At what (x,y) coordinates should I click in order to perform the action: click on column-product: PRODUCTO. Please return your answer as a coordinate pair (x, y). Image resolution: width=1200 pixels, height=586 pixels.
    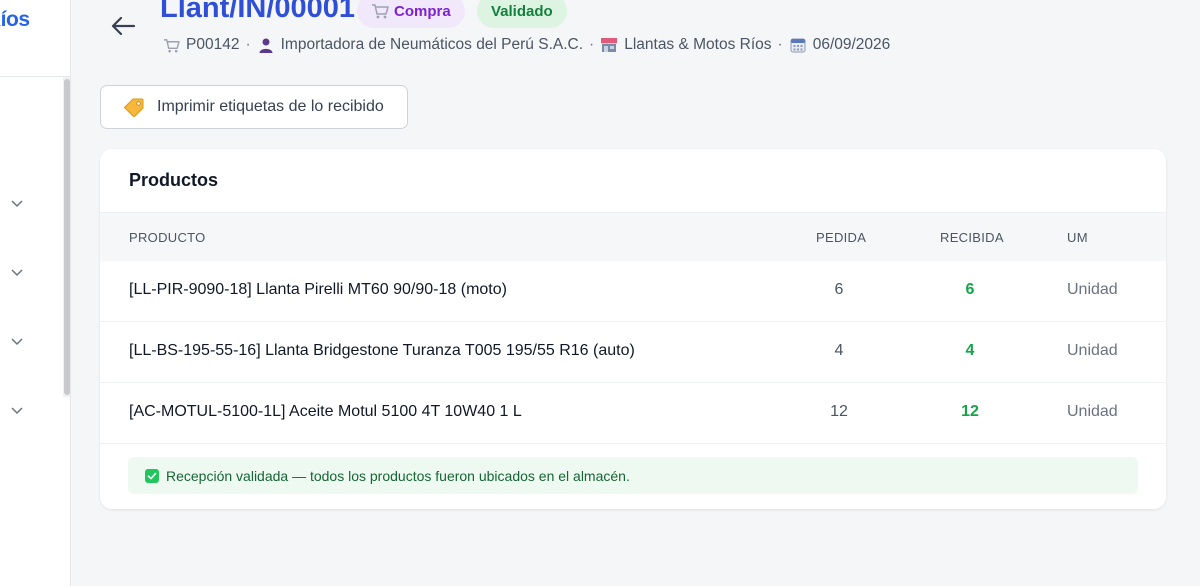
    Looking at the image, I should click on (167, 237).